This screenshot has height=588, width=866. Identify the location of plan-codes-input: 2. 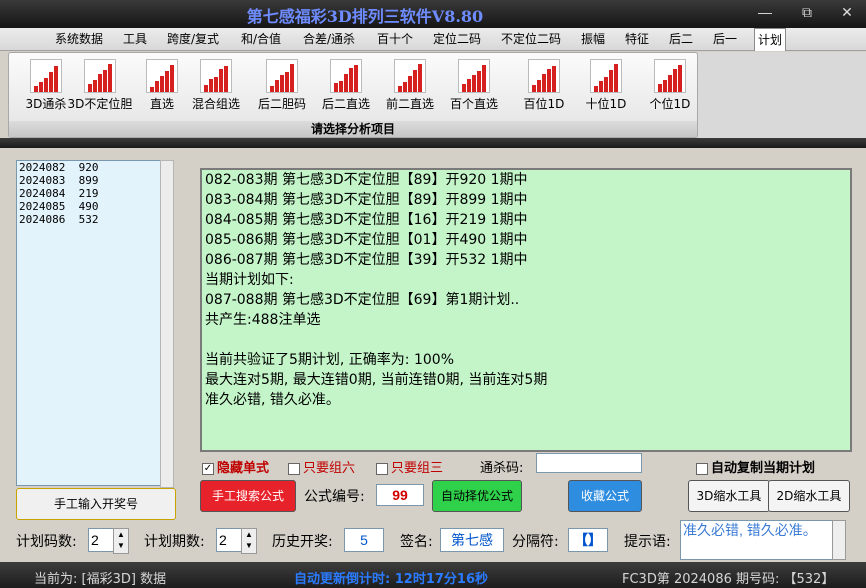
(102, 540).